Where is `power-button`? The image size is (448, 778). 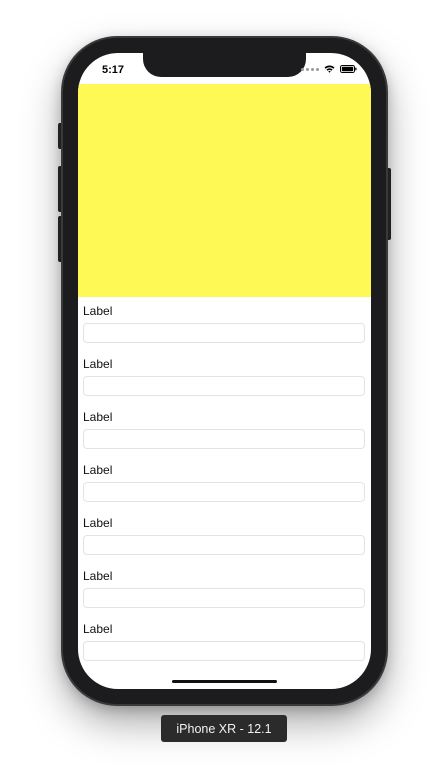 power-button is located at coordinates (388, 204).